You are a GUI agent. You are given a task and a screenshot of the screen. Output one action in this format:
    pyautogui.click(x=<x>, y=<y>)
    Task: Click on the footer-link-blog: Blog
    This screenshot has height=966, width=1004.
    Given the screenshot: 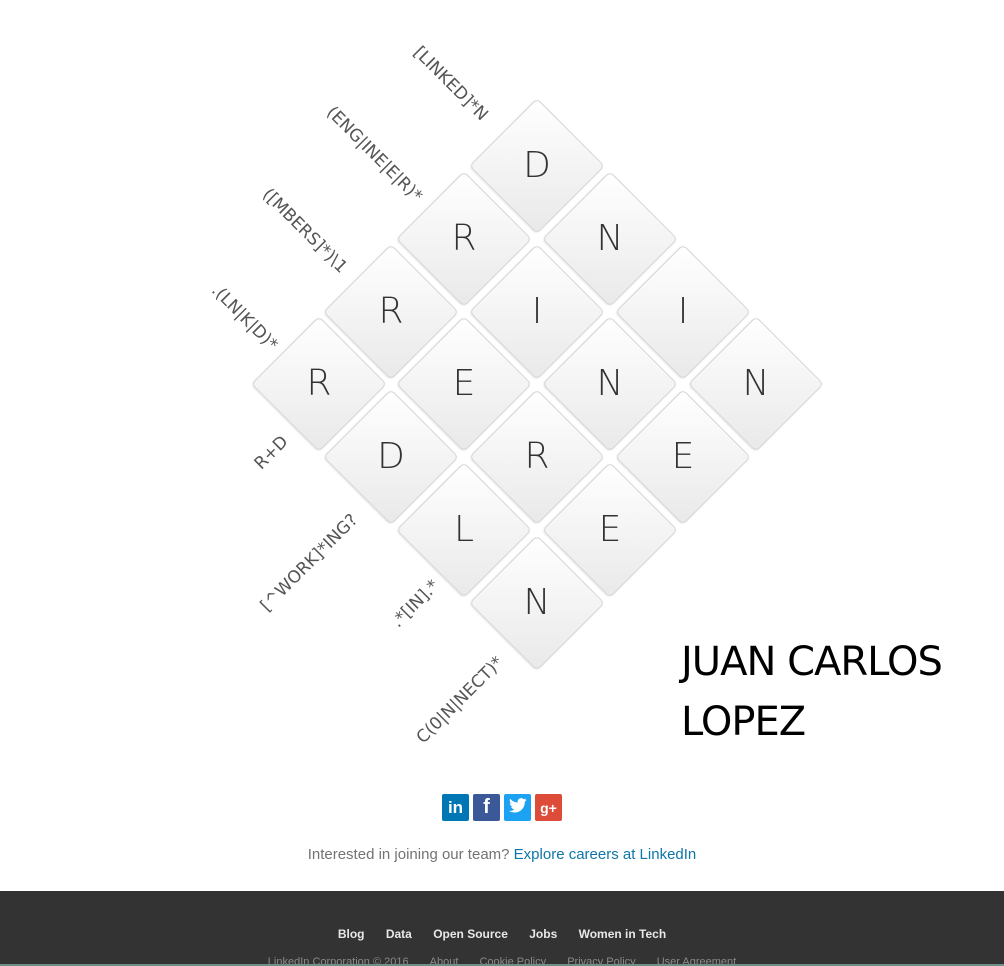 What is the action you would take?
    pyautogui.click(x=351, y=934)
    